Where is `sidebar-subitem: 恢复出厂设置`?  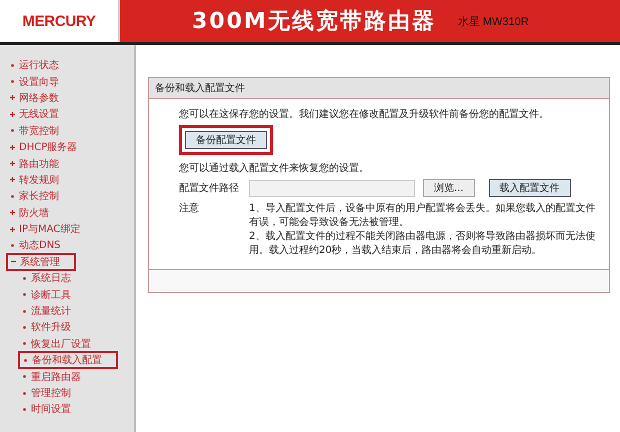 sidebar-subitem: 恢复出厂设置 is located at coordinates (56, 343).